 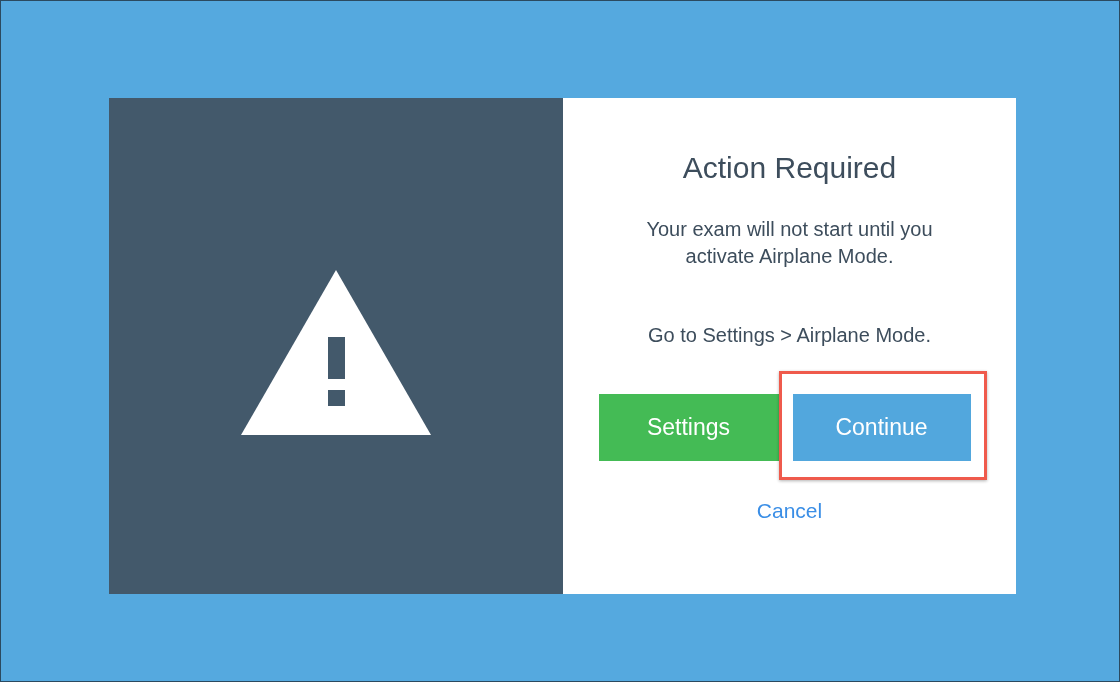 What do you see at coordinates (789, 243) in the screenshot?
I see `message-text: Your exam will not start until you activate Airplane Mode.` at bounding box center [789, 243].